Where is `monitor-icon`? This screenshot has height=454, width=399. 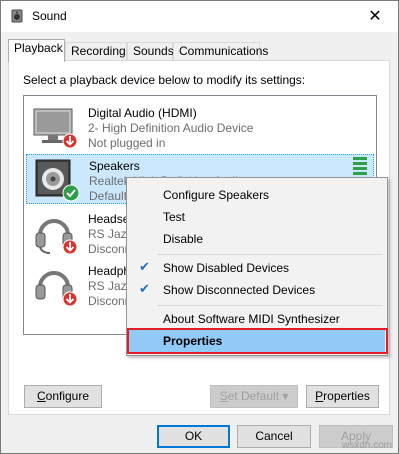
monitor-icon is located at coordinates (55, 128).